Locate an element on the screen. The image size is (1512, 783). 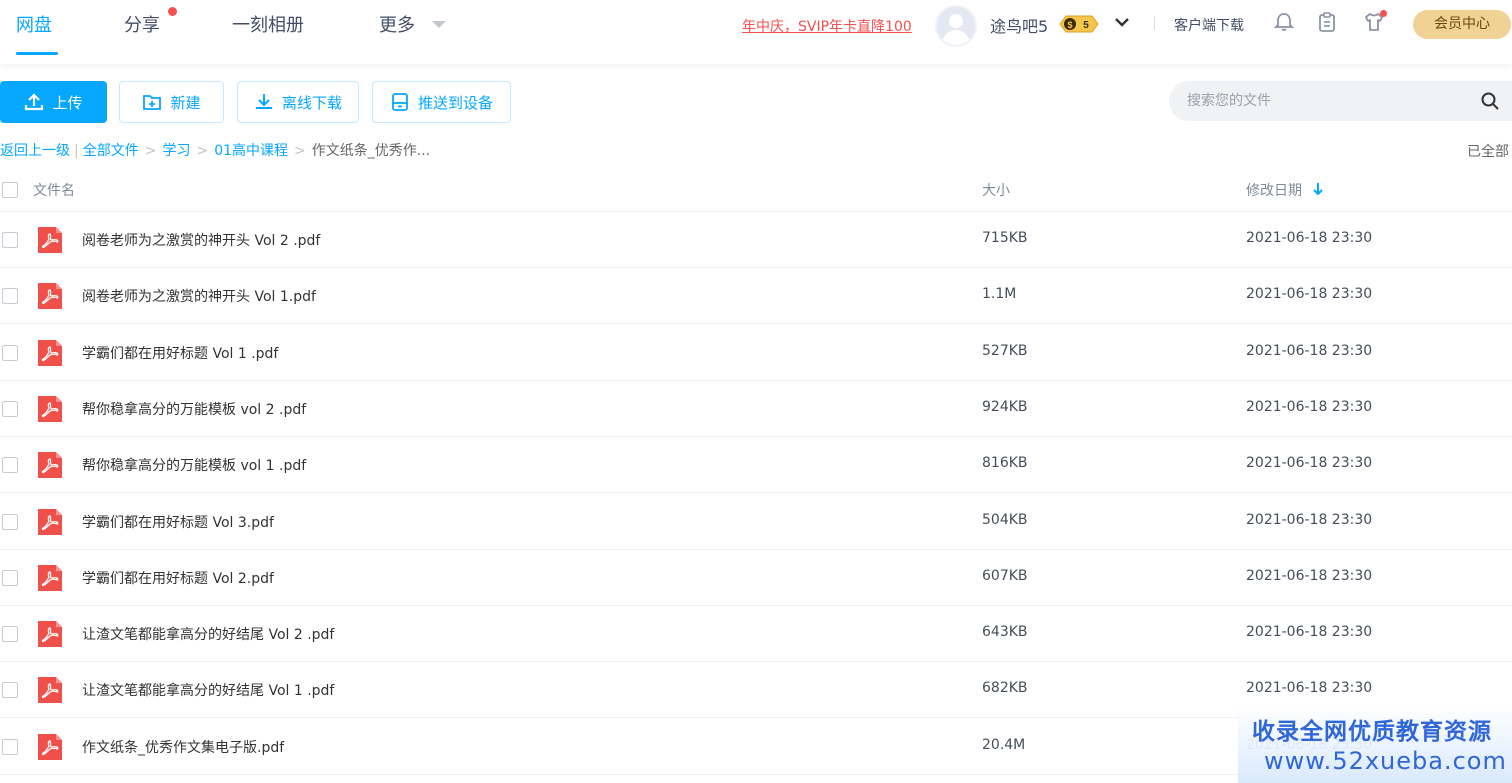
clipboard-icon is located at coordinates (1327, 22).